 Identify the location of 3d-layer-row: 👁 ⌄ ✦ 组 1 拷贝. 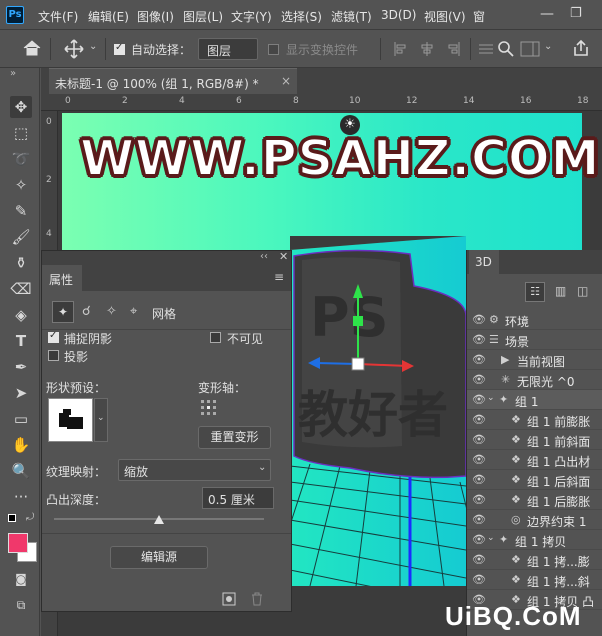
(534, 540).